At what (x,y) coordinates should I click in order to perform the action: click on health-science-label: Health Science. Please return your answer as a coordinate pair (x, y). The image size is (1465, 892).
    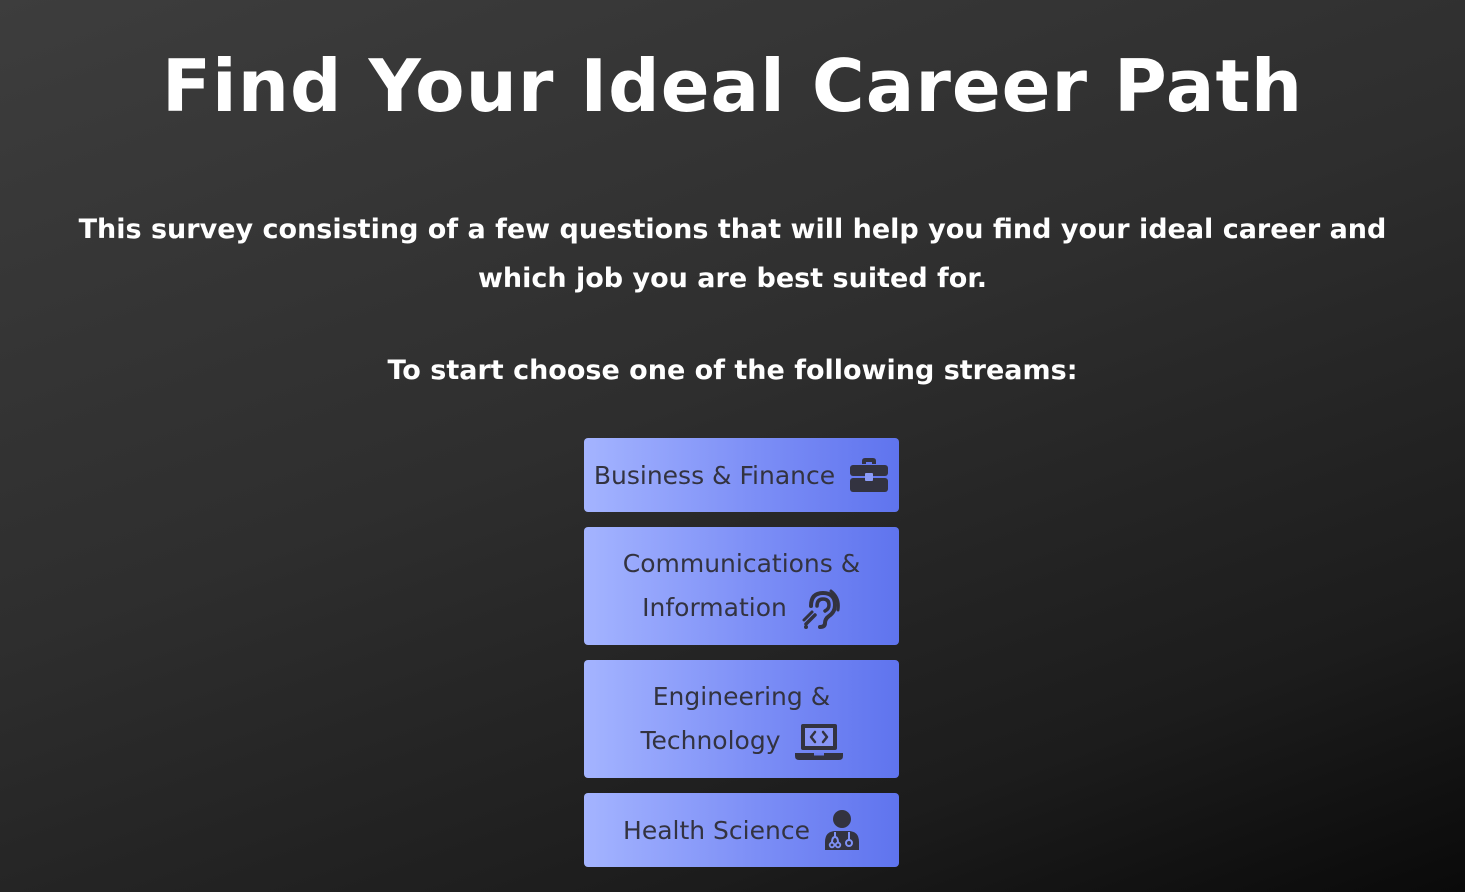
    Looking at the image, I should click on (716, 830).